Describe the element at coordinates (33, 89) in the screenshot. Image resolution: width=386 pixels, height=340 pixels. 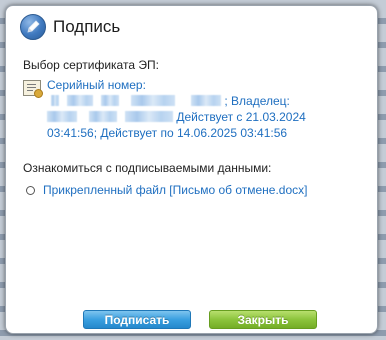
I see `certificate-icon` at that location.